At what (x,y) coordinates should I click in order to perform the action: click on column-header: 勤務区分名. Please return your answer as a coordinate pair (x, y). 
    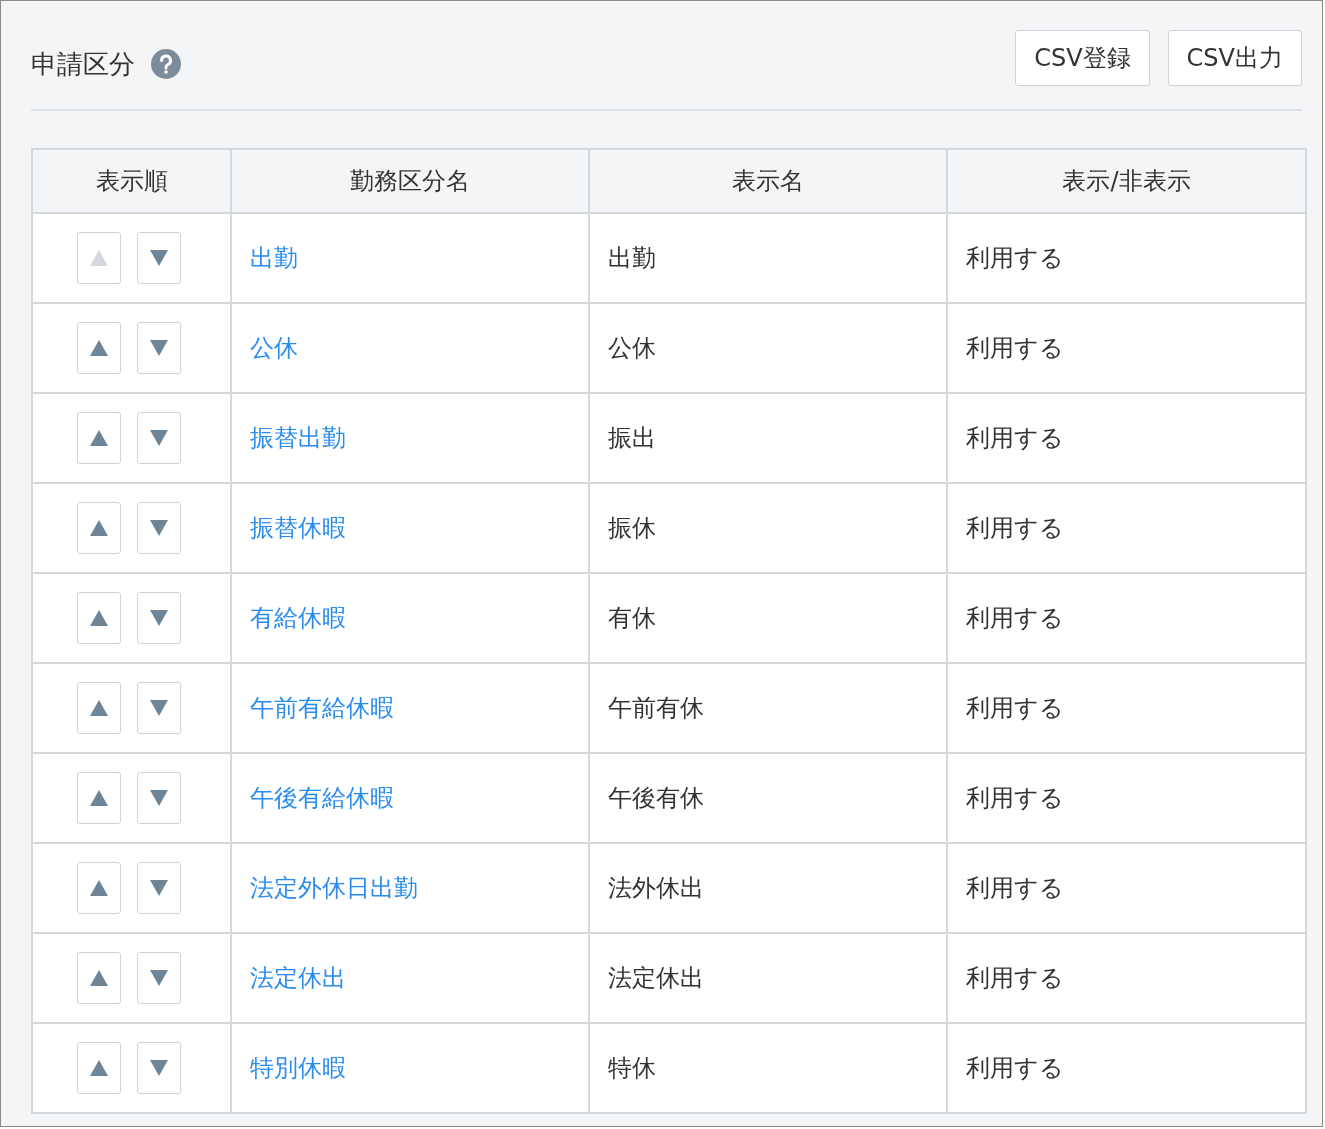
    Looking at the image, I should click on (410, 181).